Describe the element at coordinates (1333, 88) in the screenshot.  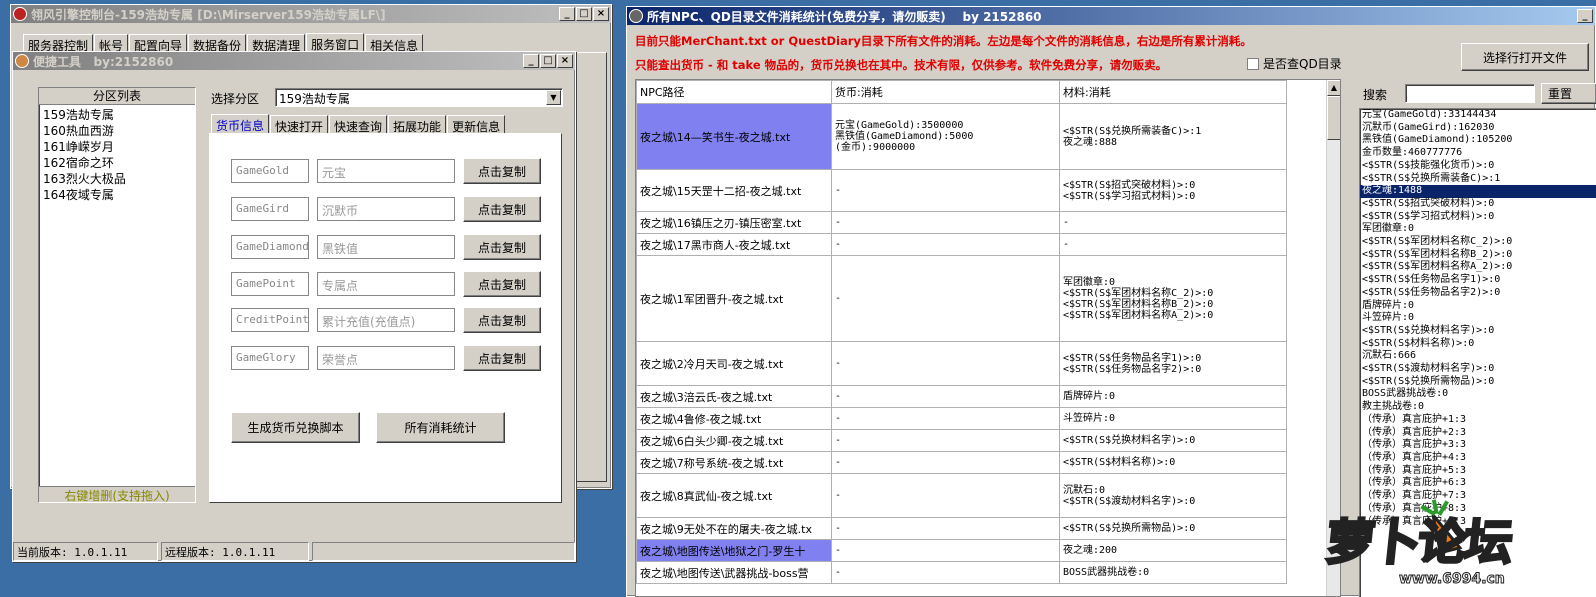
I see `scroll-up-arrow: ▲` at that location.